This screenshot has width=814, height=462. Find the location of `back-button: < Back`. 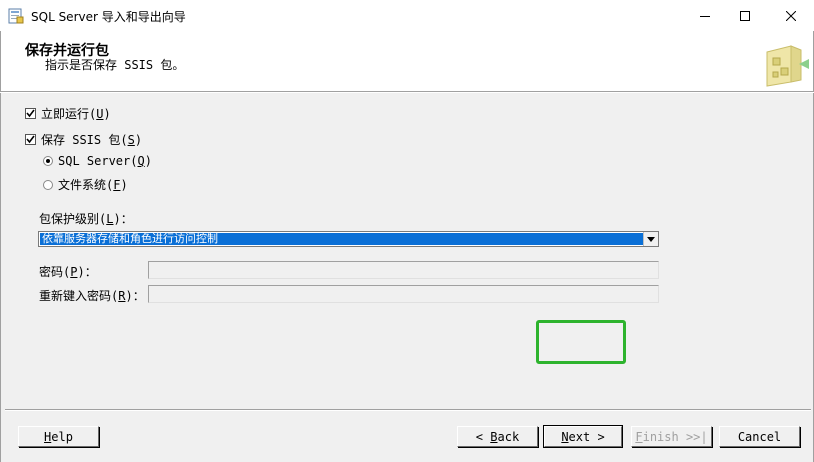

back-button: < Back is located at coordinates (497, 436).